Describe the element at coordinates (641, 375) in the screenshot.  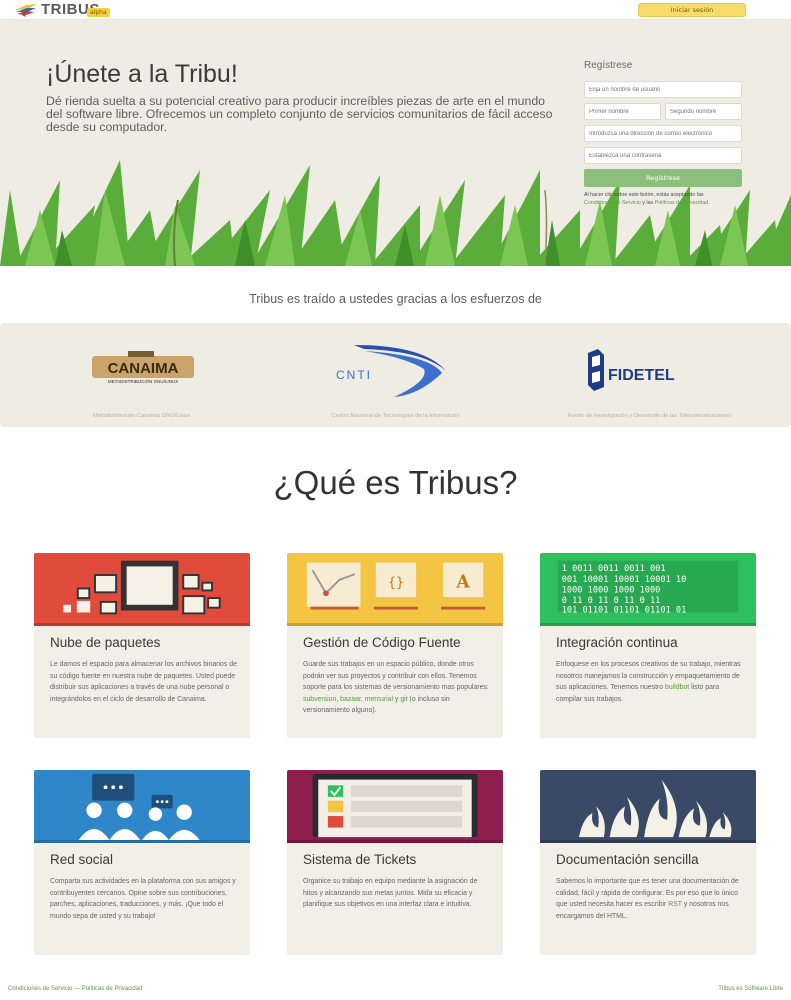
I see `svg-text: FIDETEL` at that location.